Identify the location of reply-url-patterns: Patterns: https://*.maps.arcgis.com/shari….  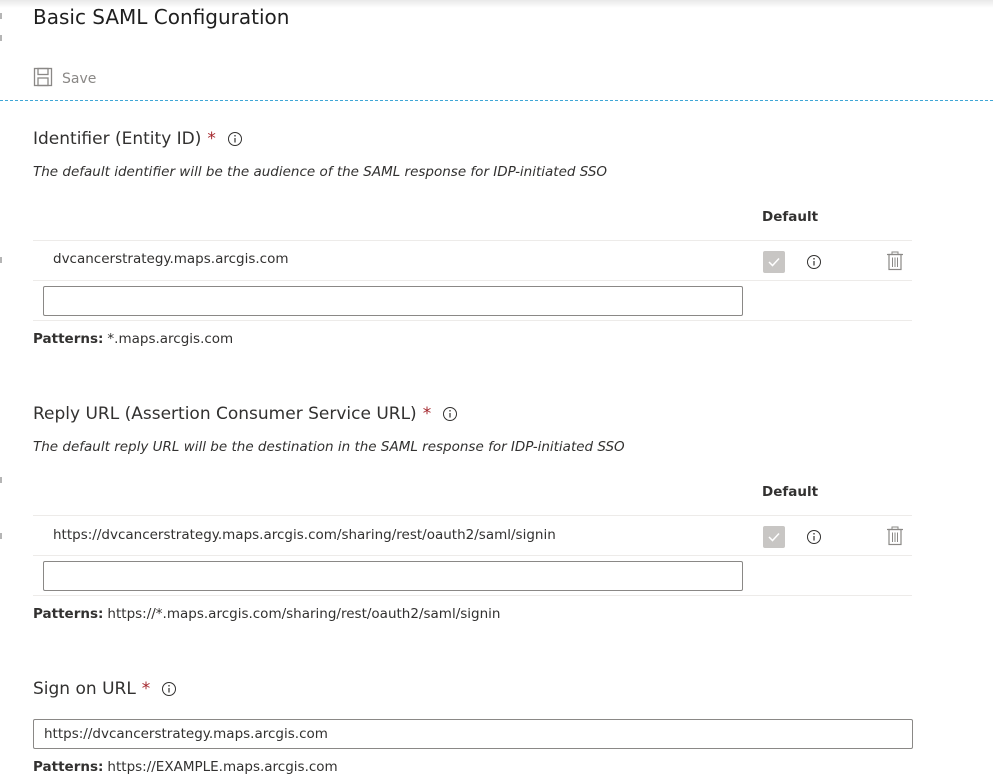
(266, 614).